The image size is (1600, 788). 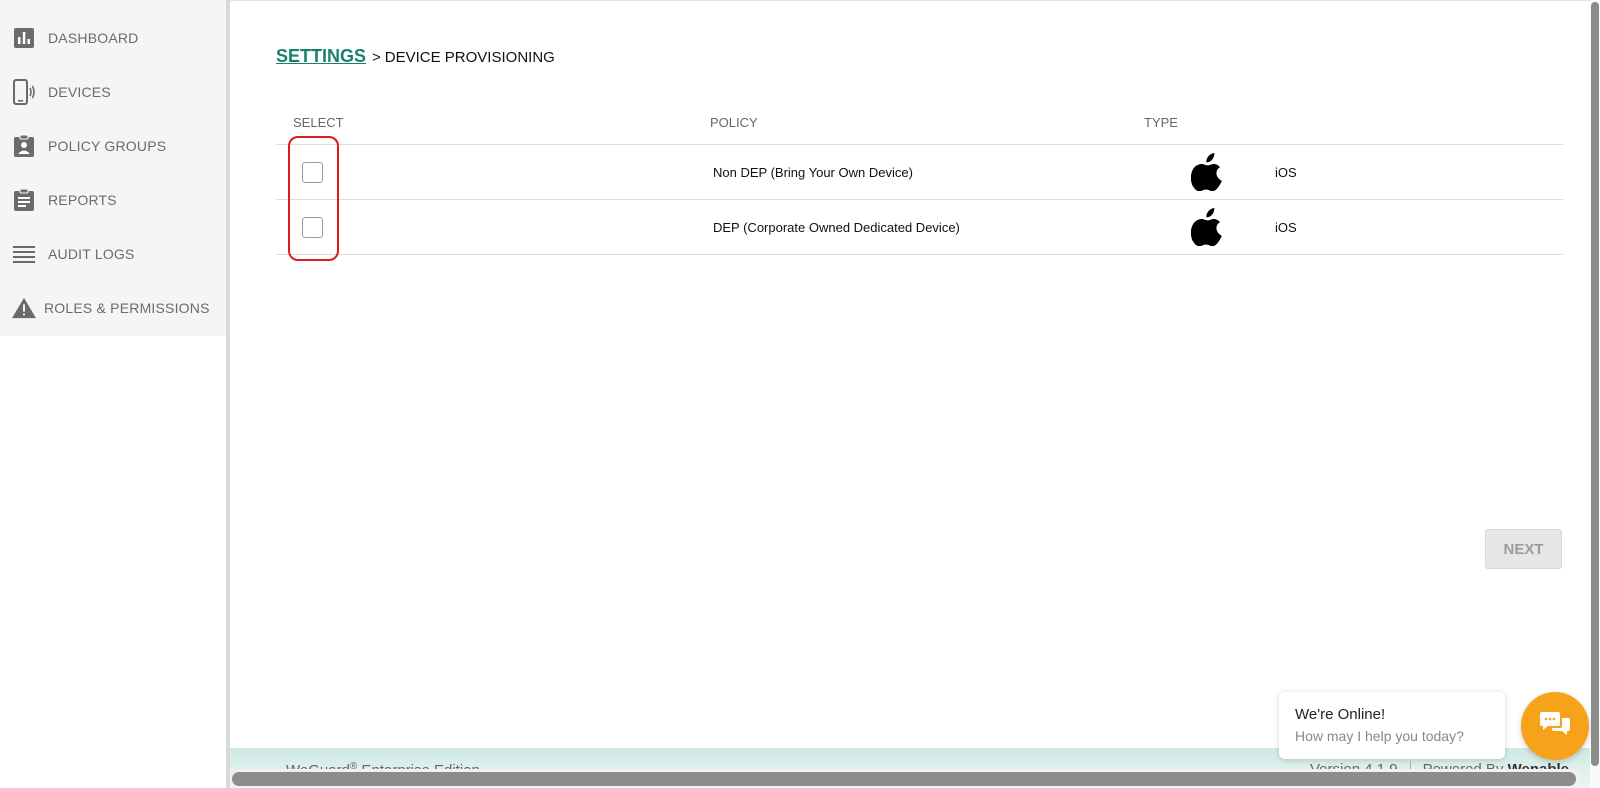 What do you see at coordinates (312, 227) in the screenshot?
I see `policy-checkbox-dep` at bounding box center [312, 227].